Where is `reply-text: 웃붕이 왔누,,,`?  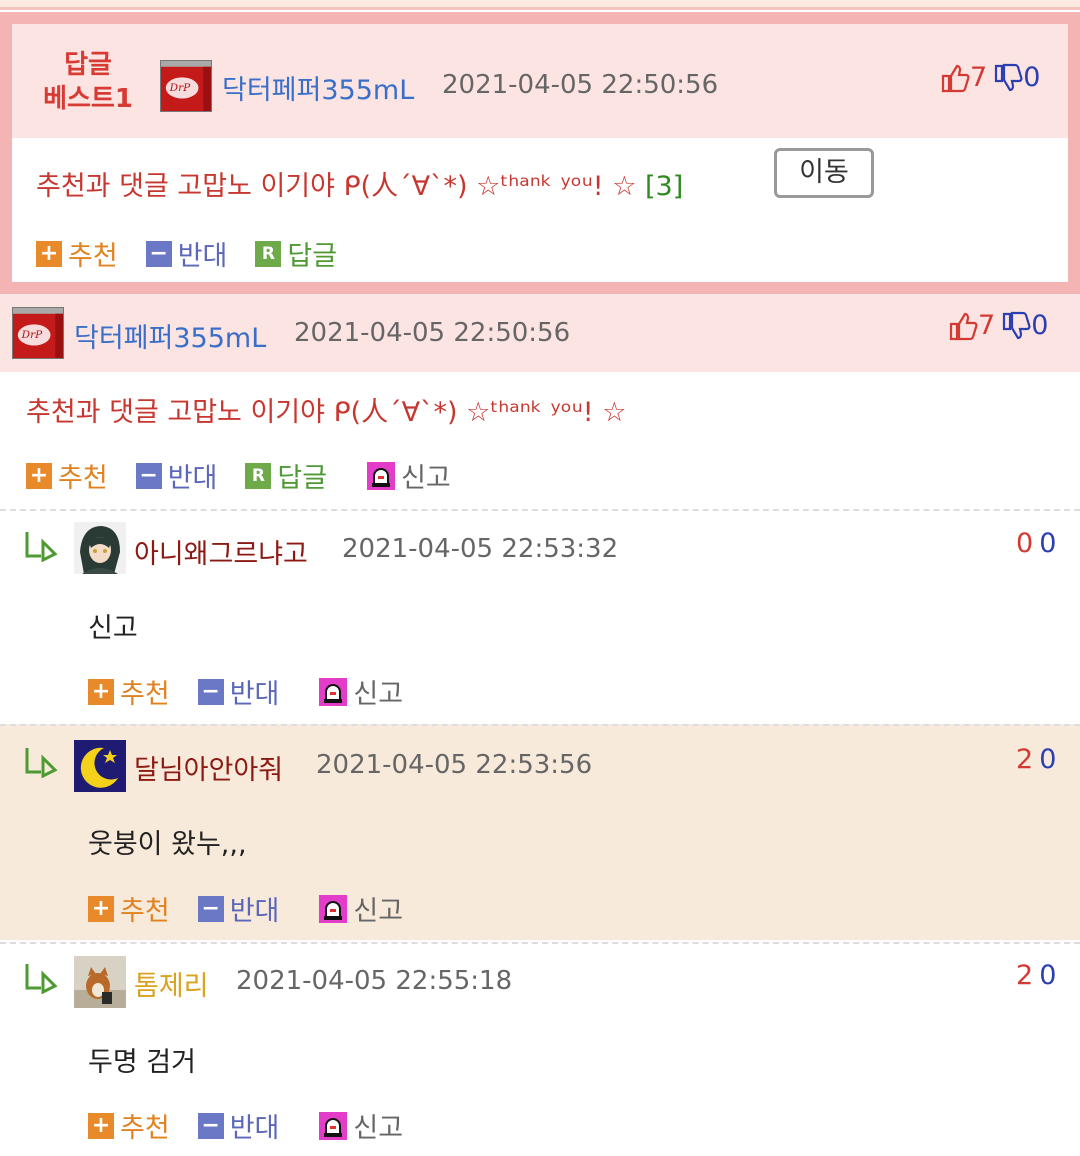 reply-text: 웃붕이 왔누,,, is located at coordinates (167, 844).